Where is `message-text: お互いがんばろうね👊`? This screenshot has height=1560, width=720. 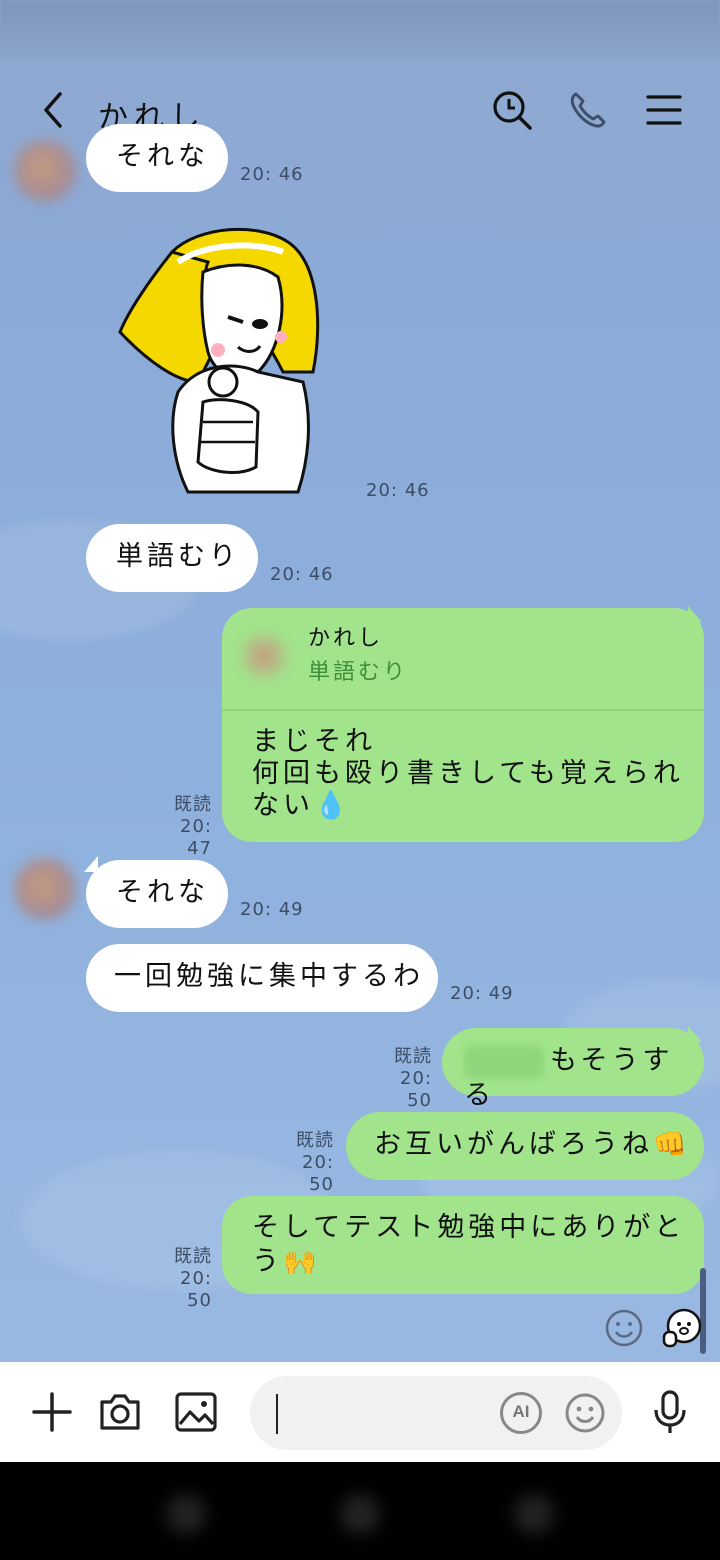 message-text: お互いがんばろうね👊 is located at coordinates (532, 1144).